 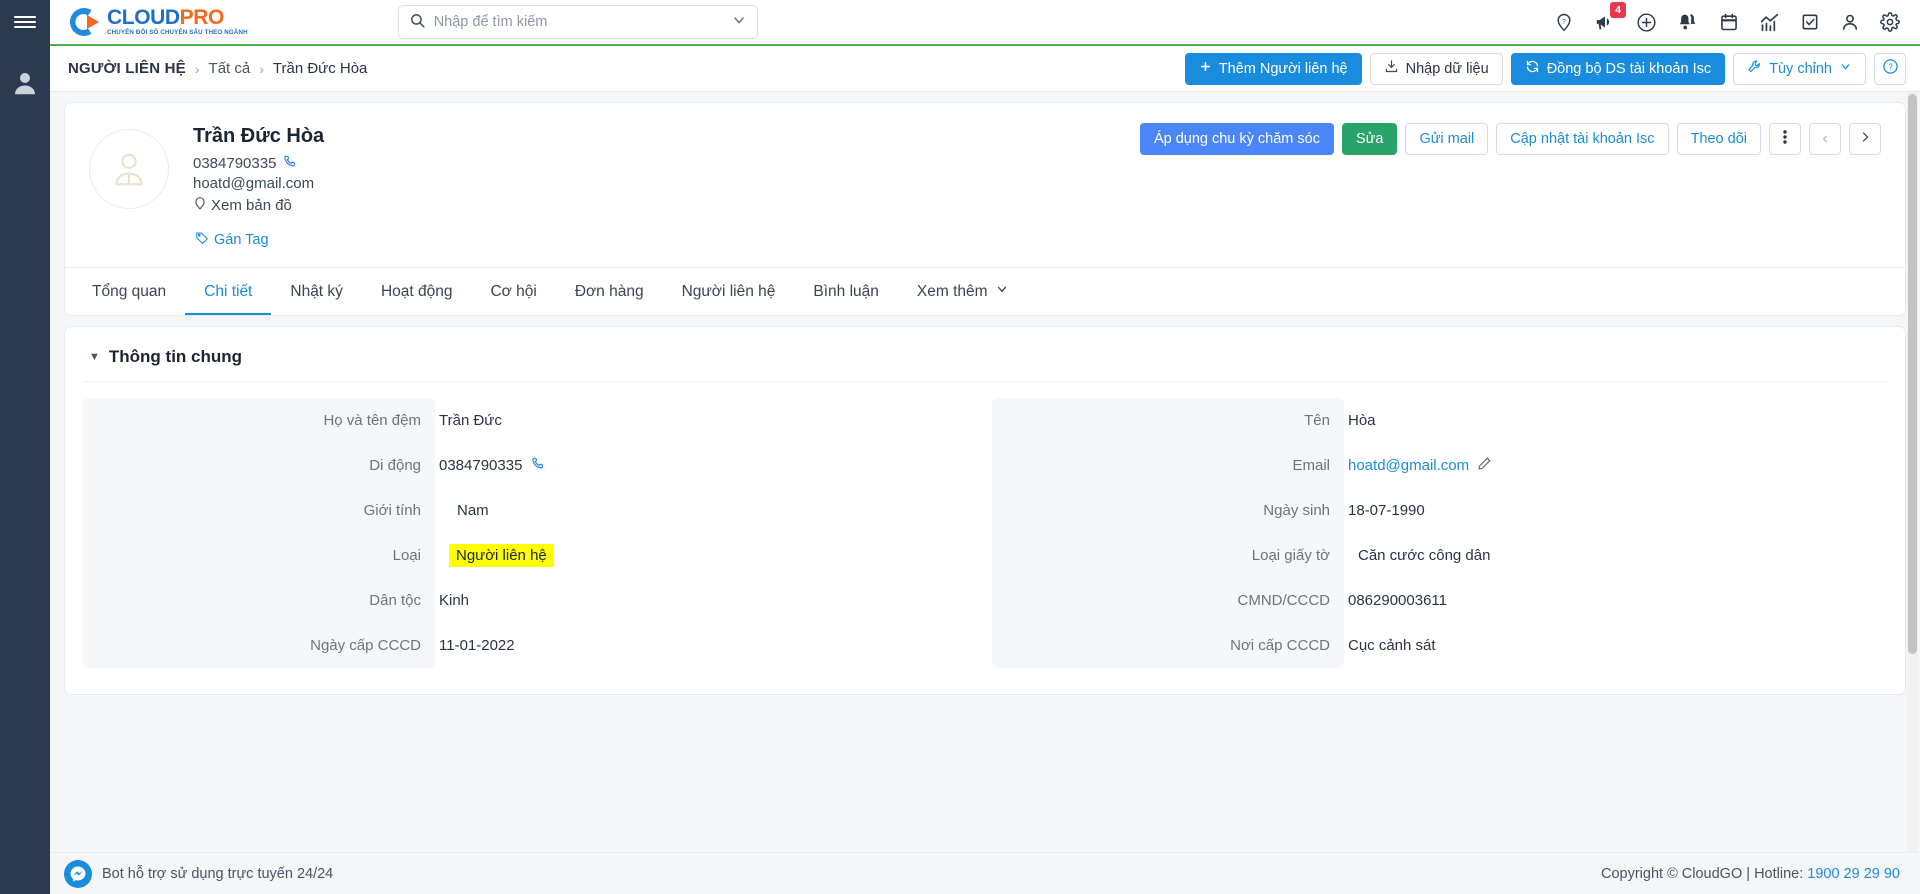 I want to click on contact-email: hoatd@gmail.com, so click(x=258, y=183).